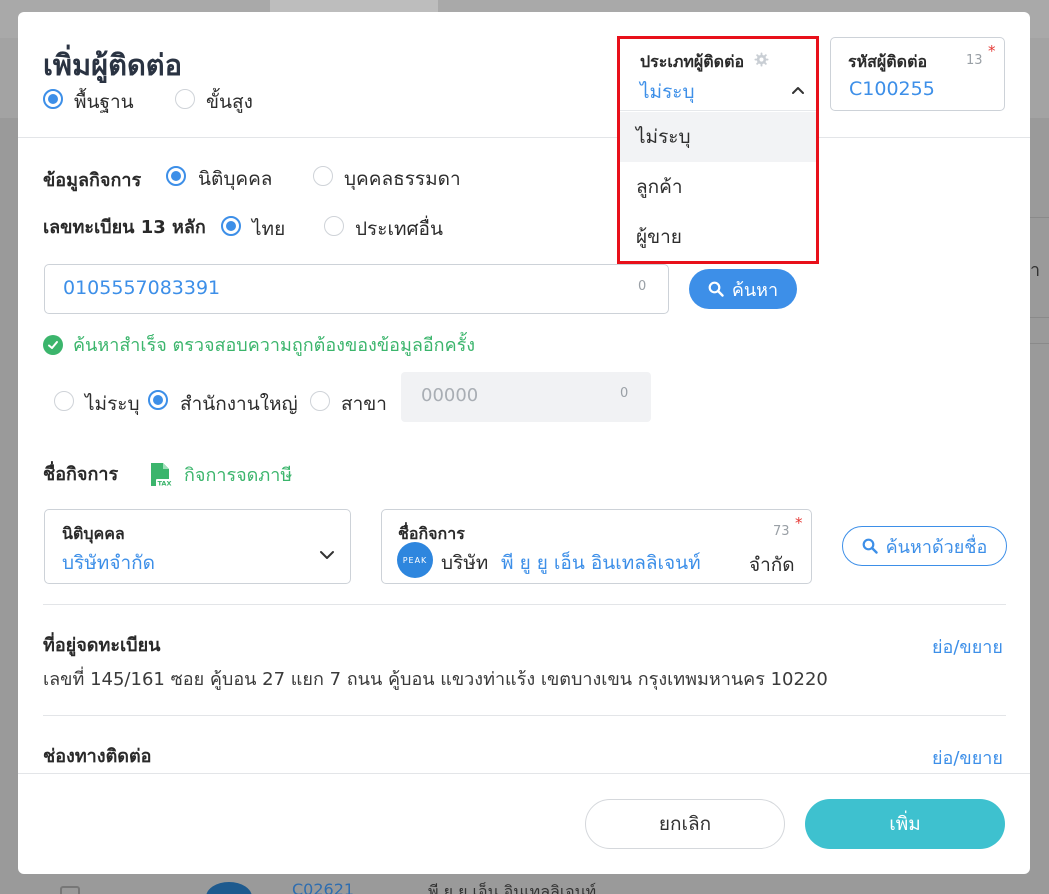  Describe the element at coordinates (892, 89) in the screenshot. I see `contact-code-value: C100255` at that location.